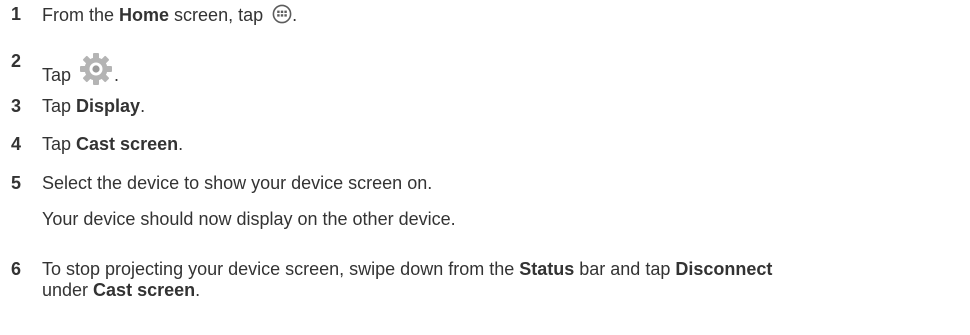 Image resolution: width=970 pixels, height=335 pixels. What do you see at coordinates (170, 14) in the screenshot?
I see `step-text: From the Home screen, tap .` at bounding box center [170, 14].